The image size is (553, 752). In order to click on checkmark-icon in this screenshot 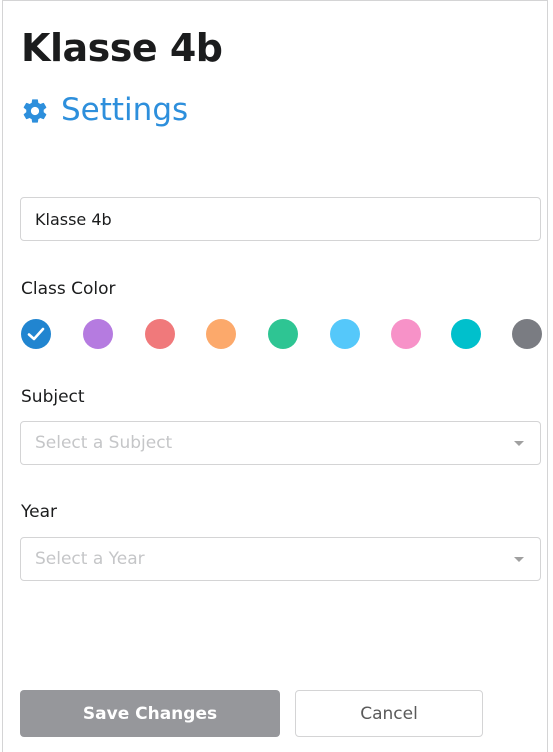, I will do `click(36, 334)`.